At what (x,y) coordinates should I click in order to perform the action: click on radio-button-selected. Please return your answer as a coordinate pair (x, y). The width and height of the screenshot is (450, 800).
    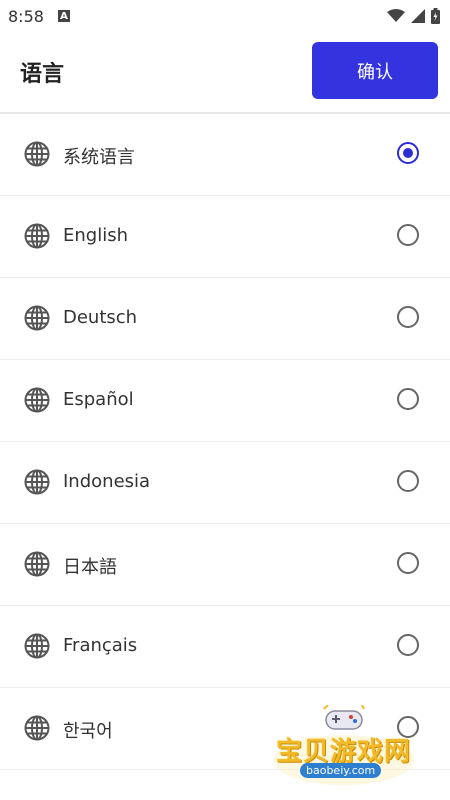
    Looking at the image, I should click on (408, 153).